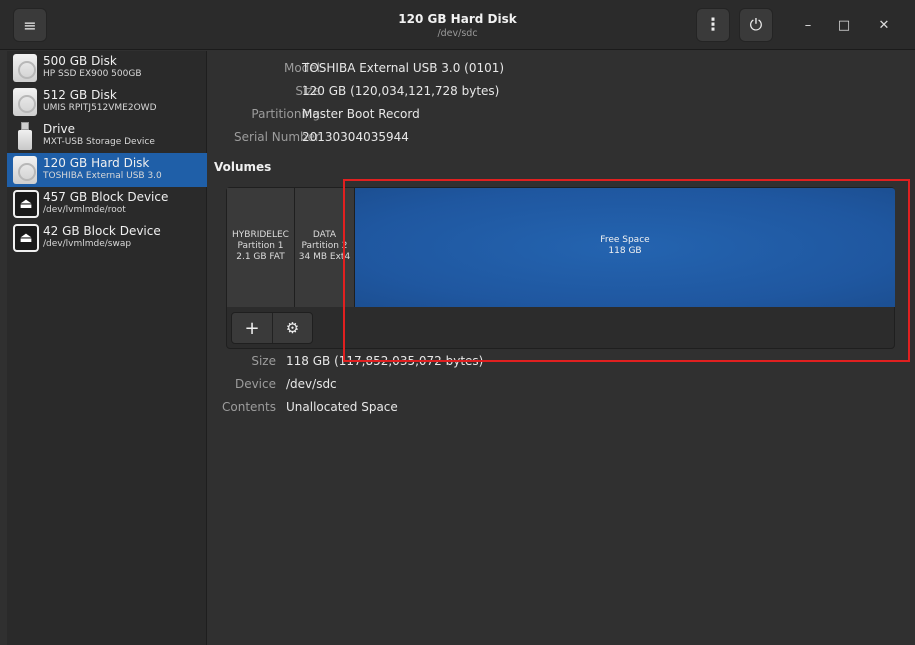 Image resolution: width=915 pixels, height=645 pixels. Describe the element at coordinates (107, 136) in the screenshot. I see `sidebar-item-drive: Drive MXT-USB Storage Device` at that location.